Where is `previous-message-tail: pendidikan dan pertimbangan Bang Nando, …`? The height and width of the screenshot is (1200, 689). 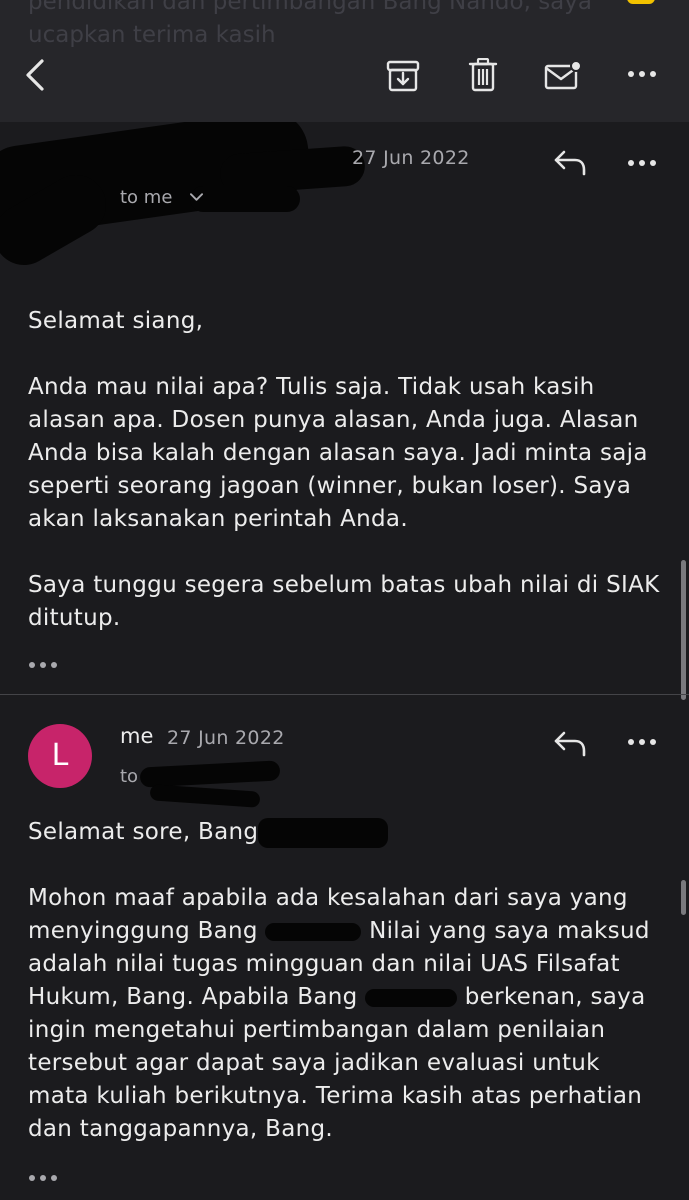 previous-message-tail: pendidikan dan pertimbangan Bang Nando, … is located at coordinates (310, 24).